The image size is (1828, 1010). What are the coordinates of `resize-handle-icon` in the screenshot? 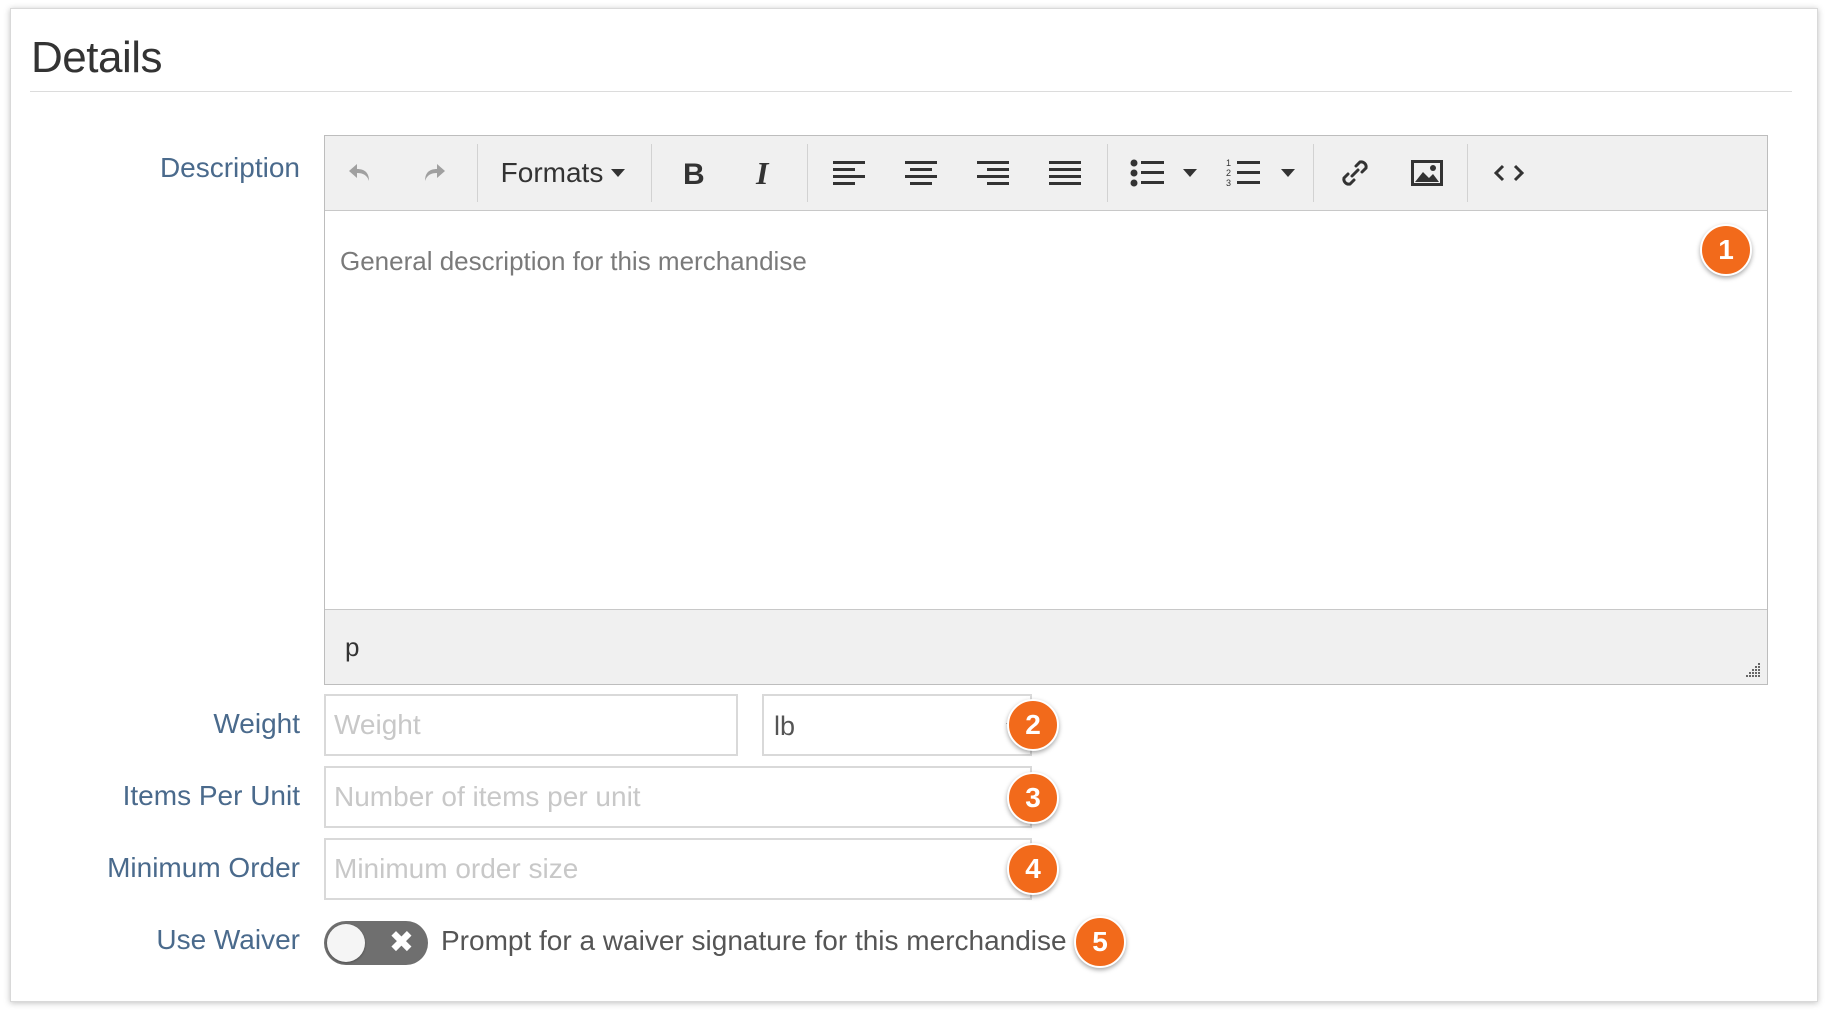 It's located at (1753, 670).